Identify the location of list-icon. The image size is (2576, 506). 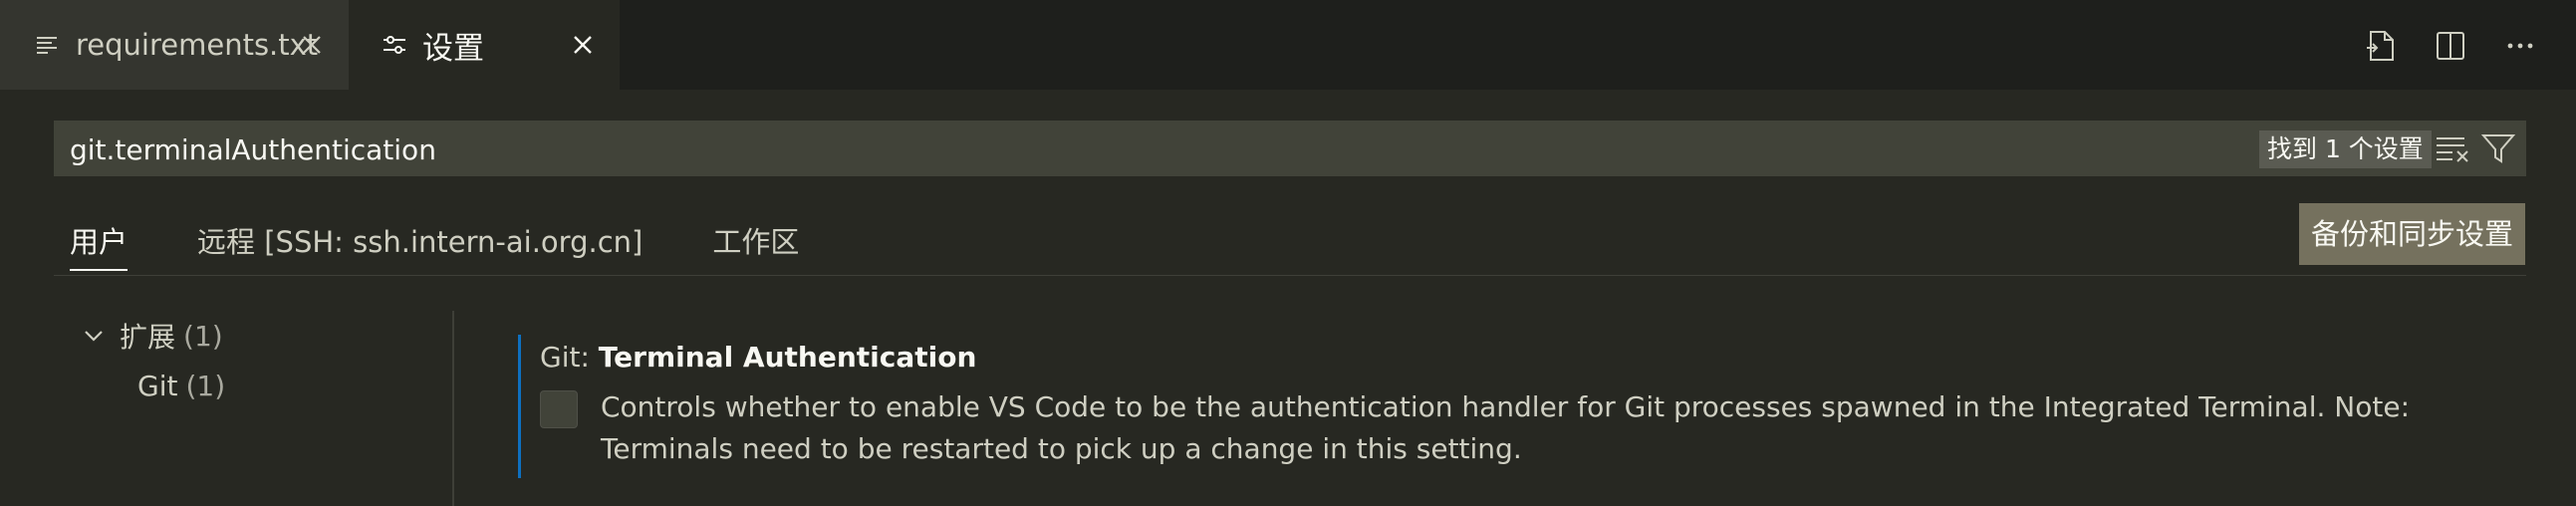
(49, 45).